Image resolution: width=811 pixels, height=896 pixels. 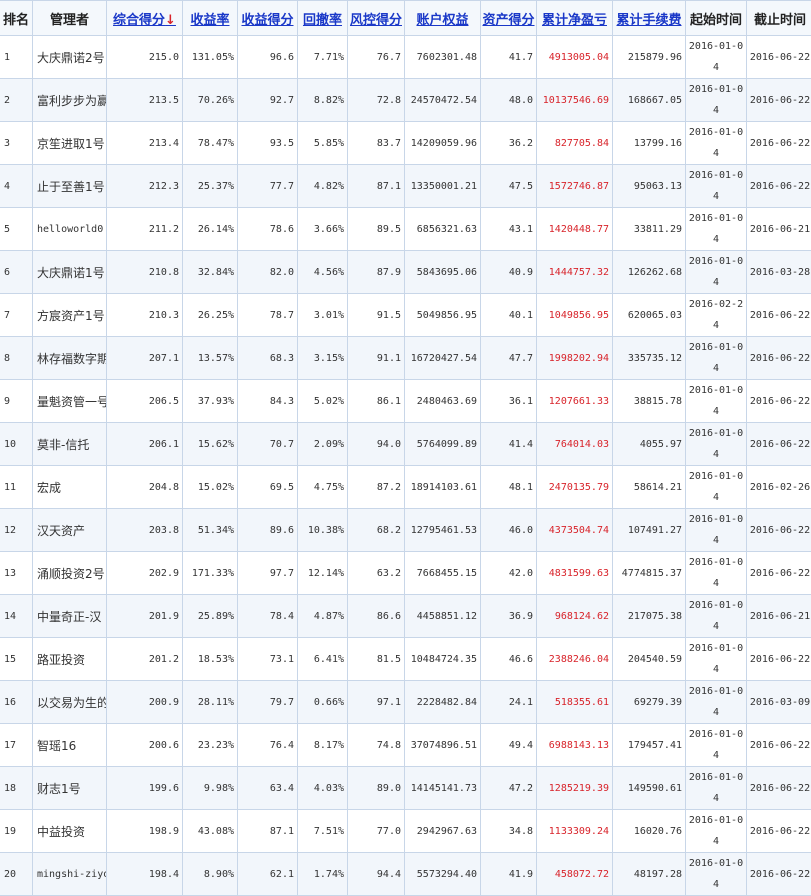 I want to click on cell-total-score: 207.1, so click(x=145, y=358).